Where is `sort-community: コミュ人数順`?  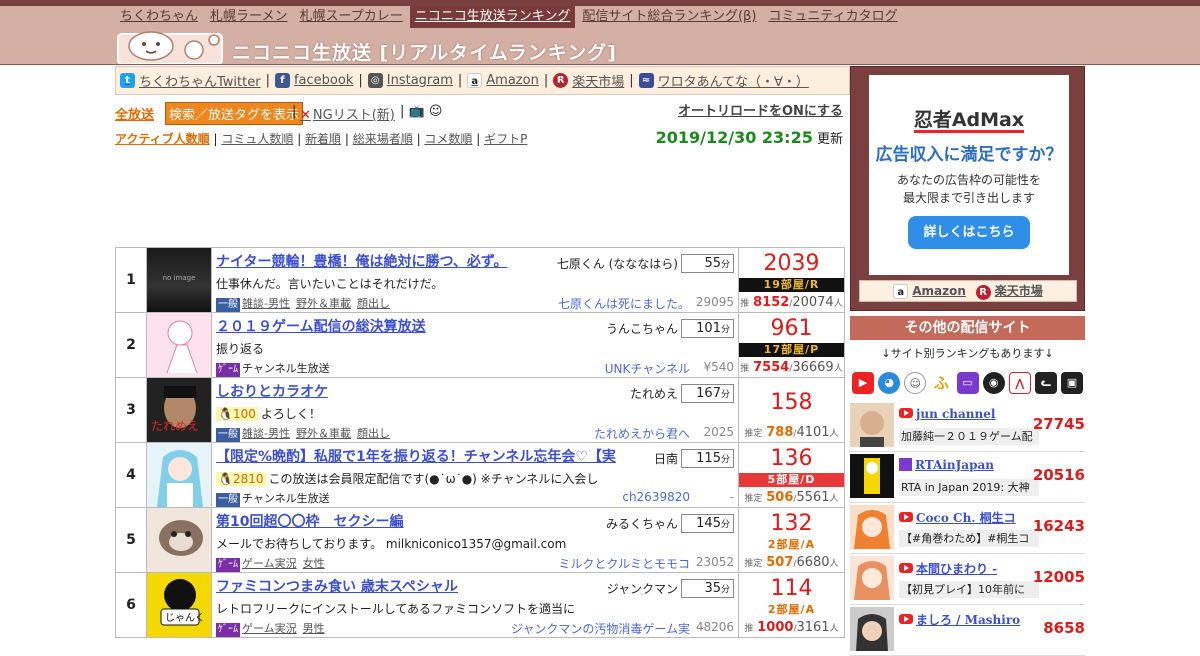
sort-community: コミュ人数順 is located at coordinates (257, 139).